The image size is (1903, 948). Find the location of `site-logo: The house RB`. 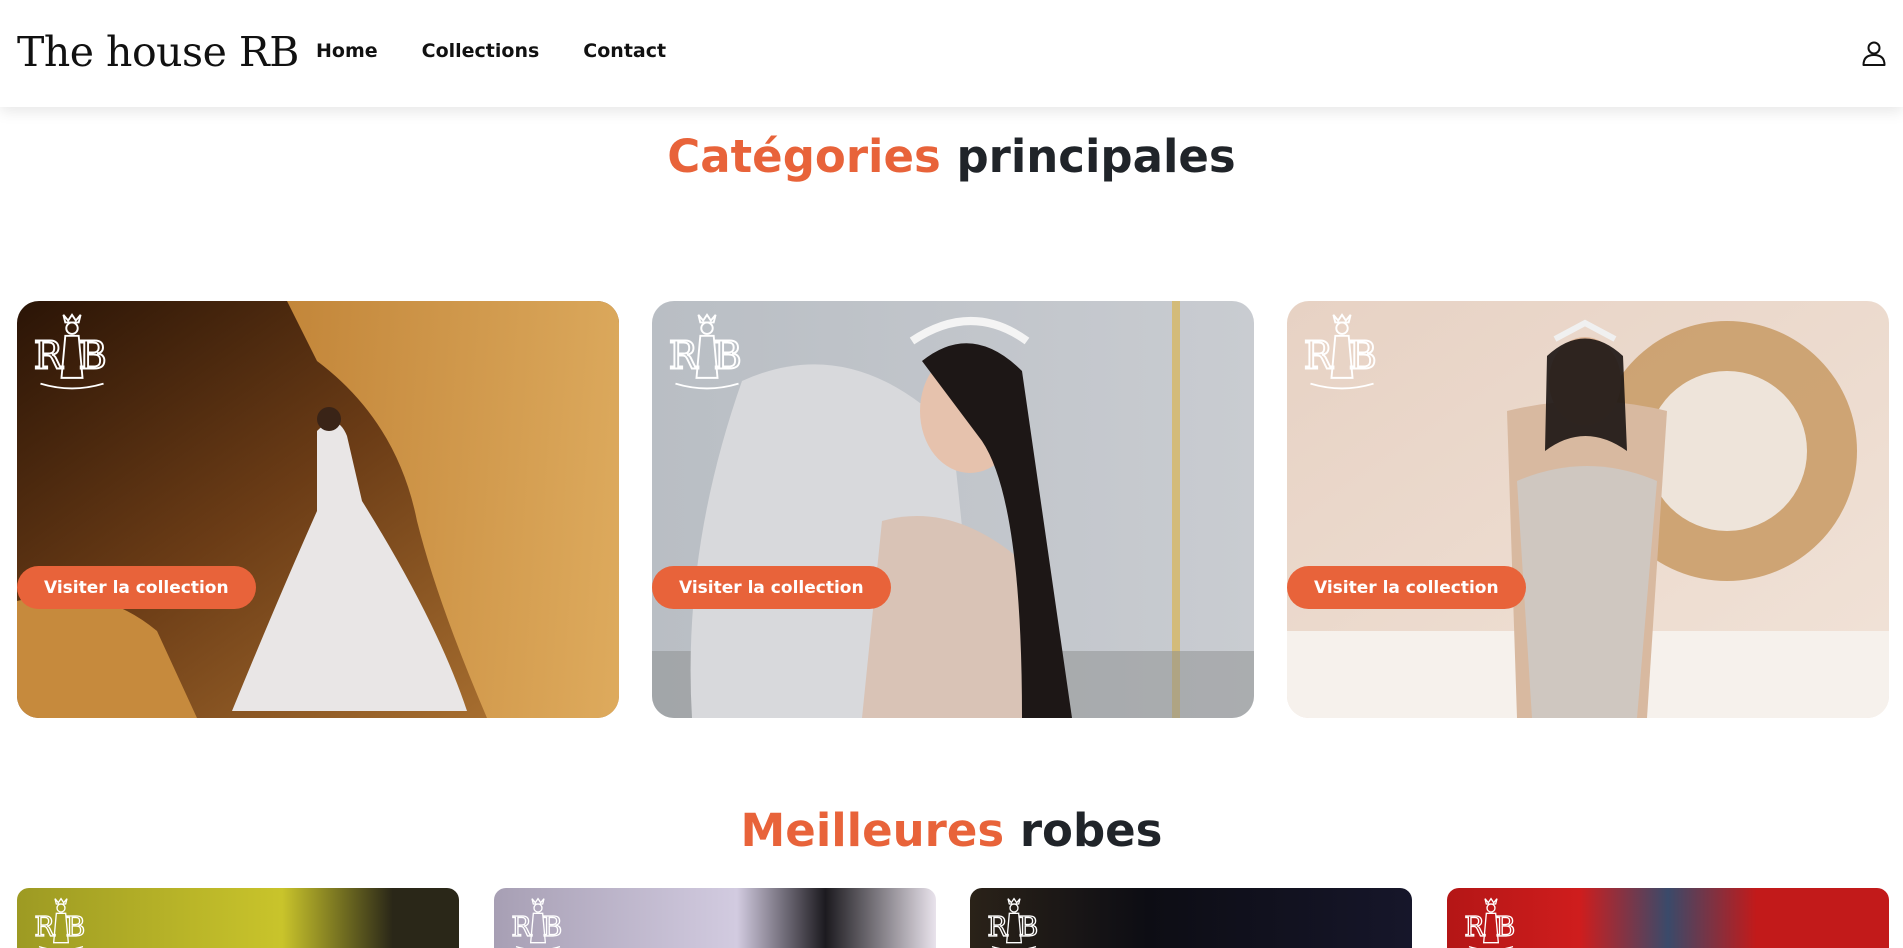

site-logo: The house RB is located at coordinates (158, 52).